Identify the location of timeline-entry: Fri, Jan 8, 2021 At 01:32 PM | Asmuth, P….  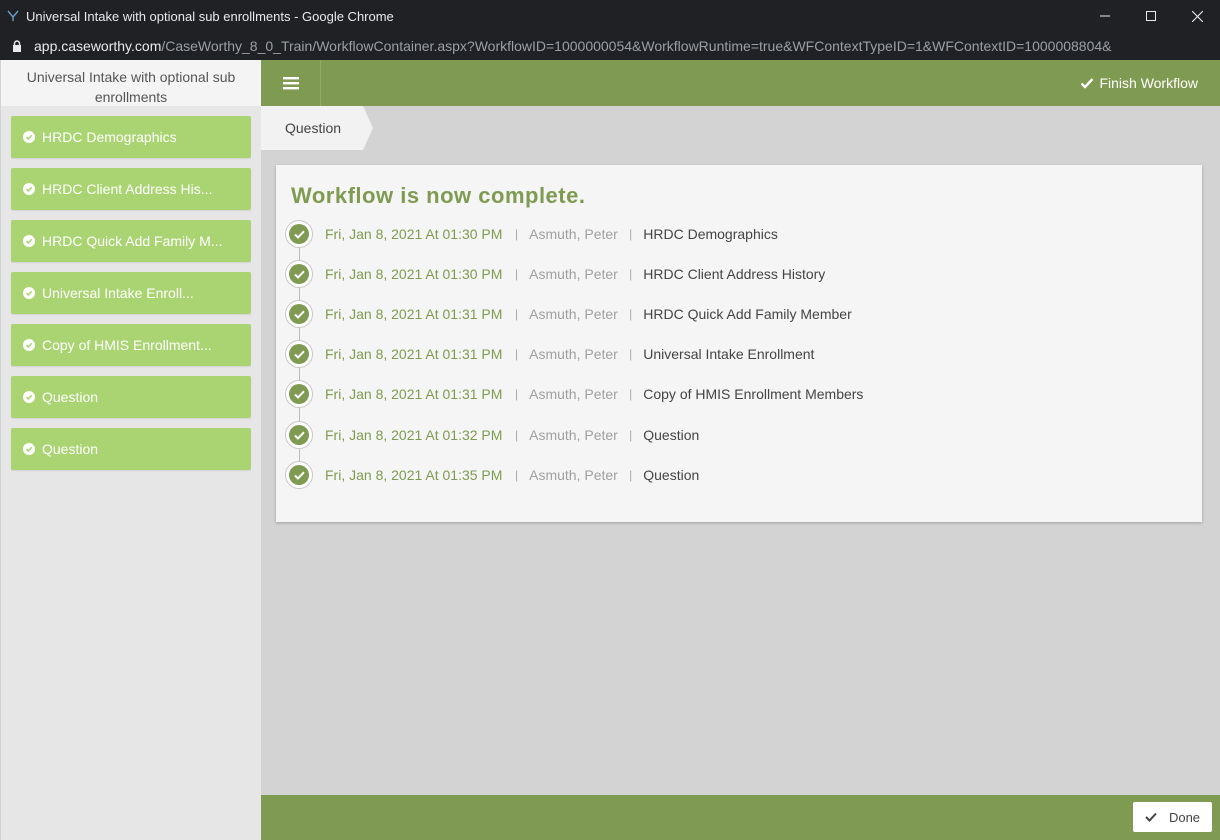
(735, 435).